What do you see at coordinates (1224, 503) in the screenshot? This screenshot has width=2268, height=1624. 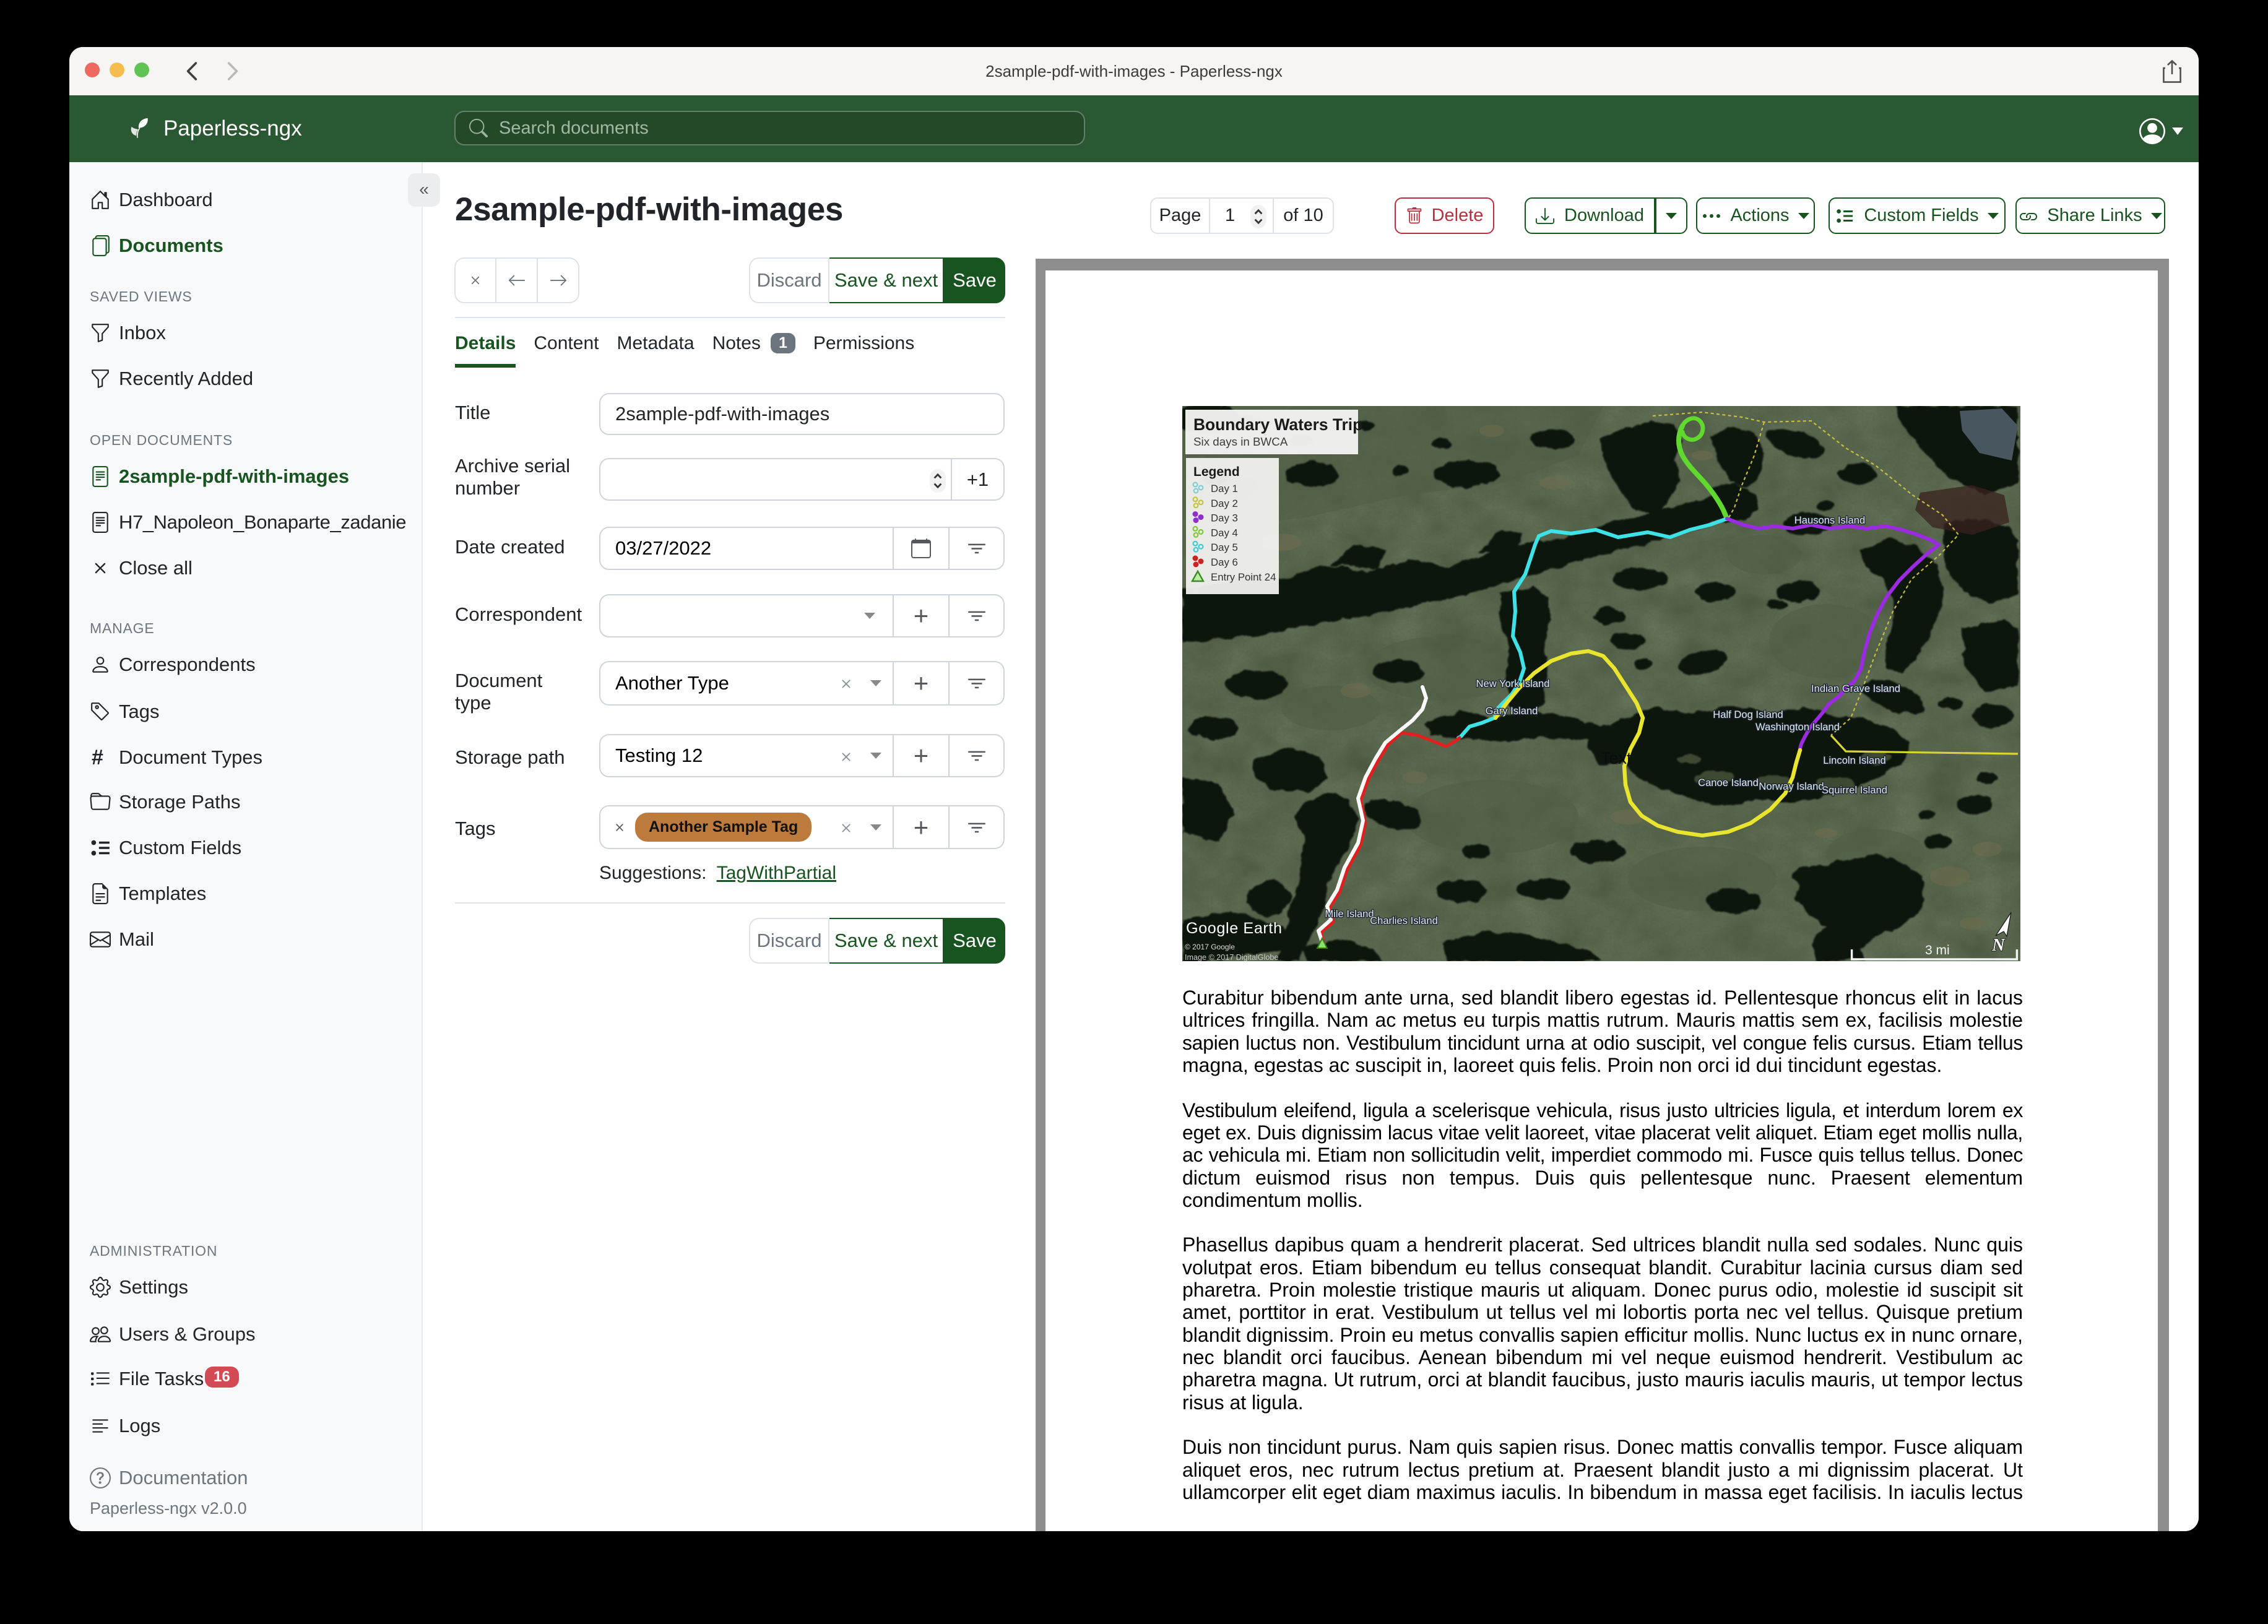 I see `svg-text: Day 2` at bounding box center [1224, 503].